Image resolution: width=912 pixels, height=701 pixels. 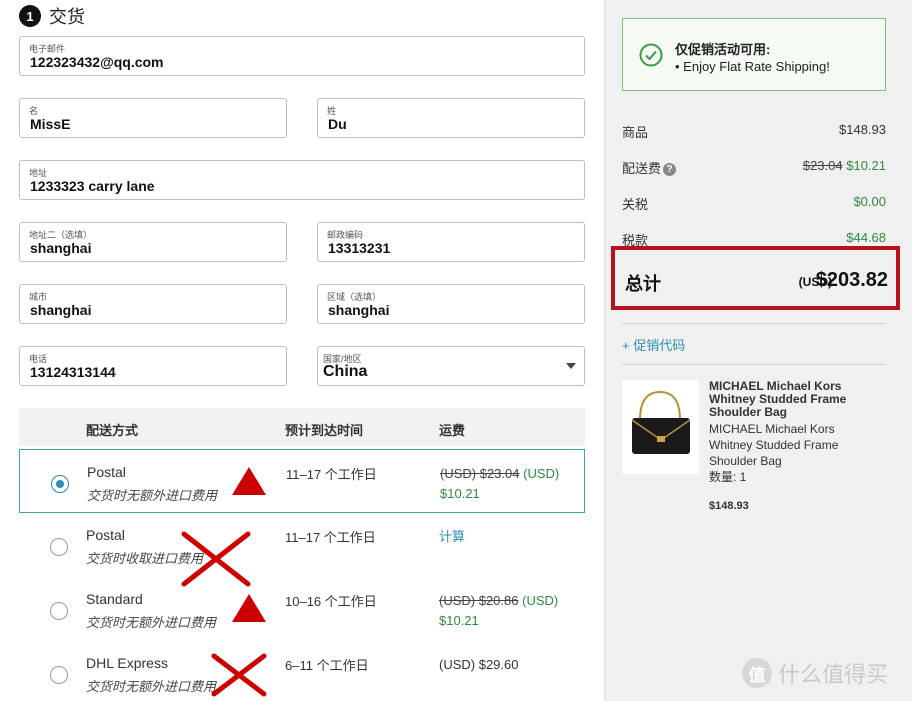 What do you see at coordinates (866, 237) in the screenshot?
I see `tax-value: $44.68` at bounding box center [866, 237].